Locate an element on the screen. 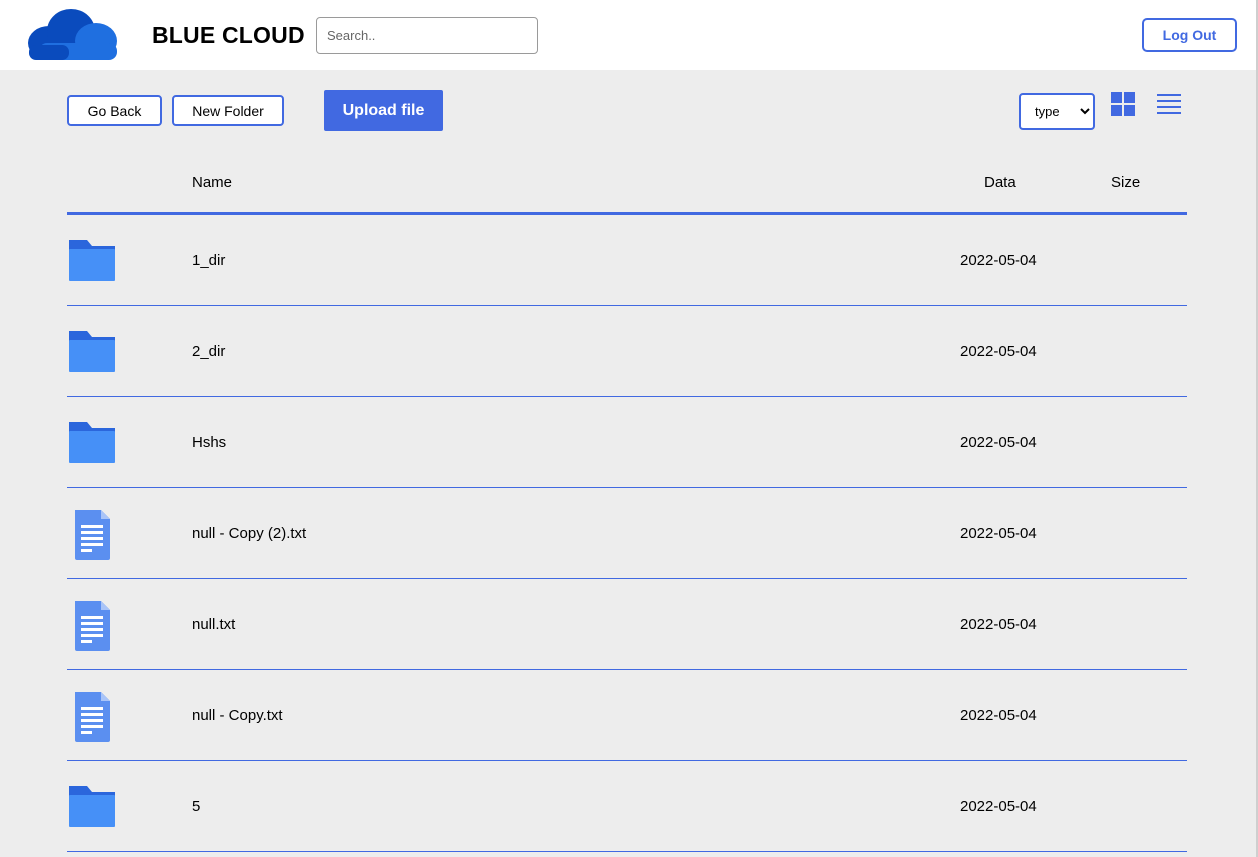 The image size is (1258, 857). table-row: 1_dir 2022-05-04 is located at coordinates (627, 260).